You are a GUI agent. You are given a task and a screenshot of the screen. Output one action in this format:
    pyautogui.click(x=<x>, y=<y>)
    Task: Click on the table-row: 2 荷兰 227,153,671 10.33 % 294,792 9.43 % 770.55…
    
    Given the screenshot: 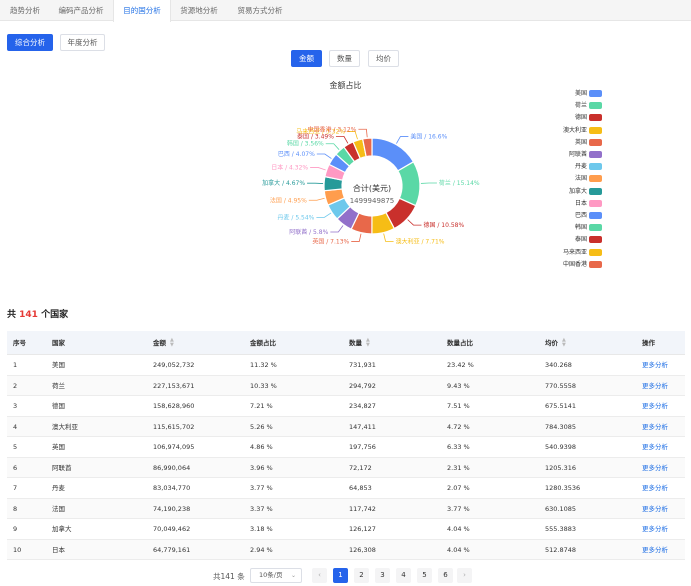 What is the action you would take?
    pyautogui.click(x=346, y=385)
    